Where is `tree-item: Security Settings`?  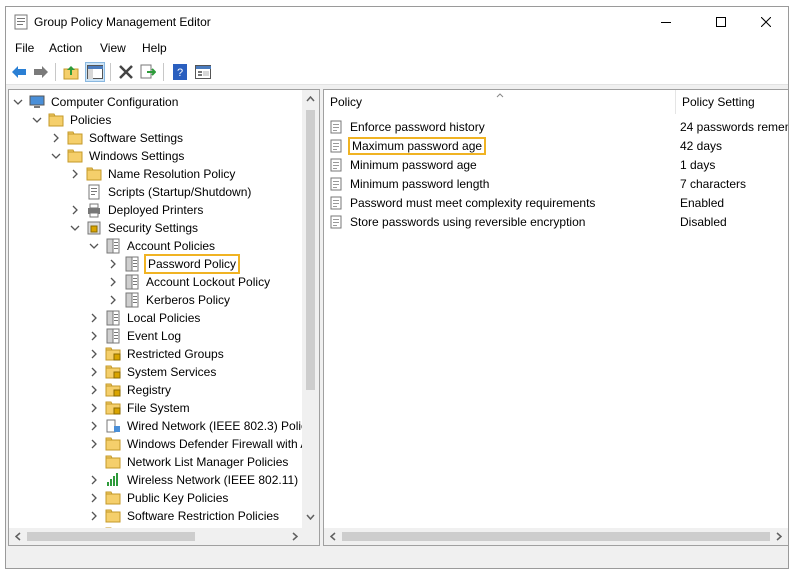 tree-item: Security Settings is located at coordinates (135, 228).